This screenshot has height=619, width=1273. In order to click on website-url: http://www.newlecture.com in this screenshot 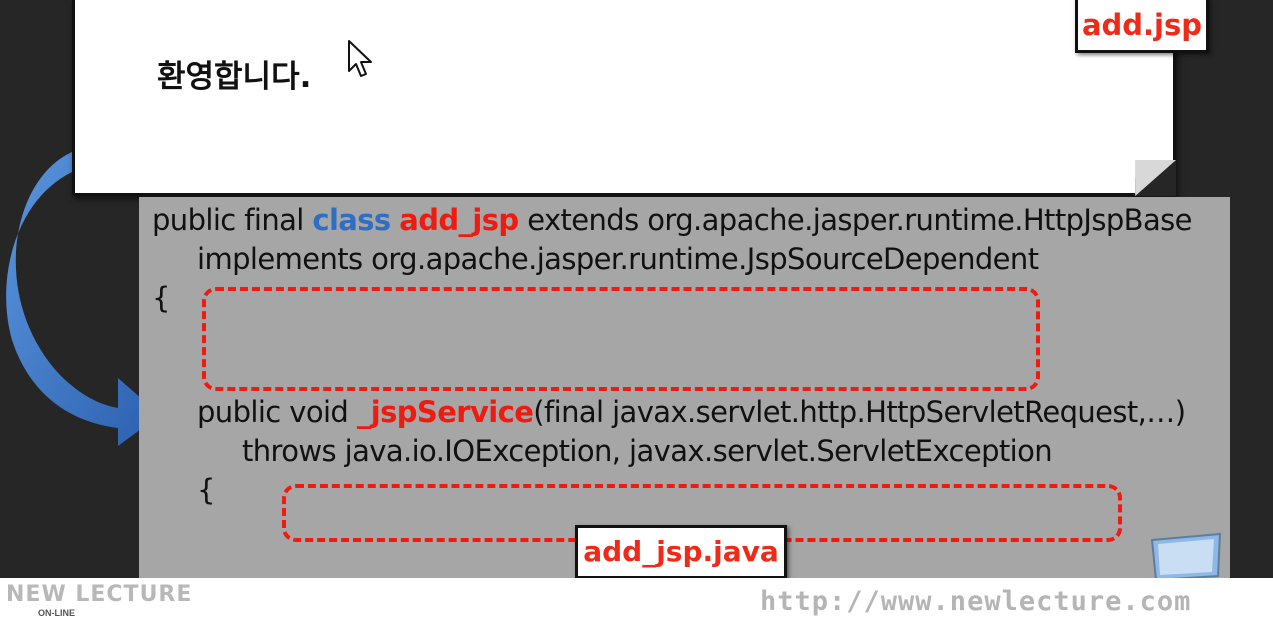, I will do `click(976, 601)`.